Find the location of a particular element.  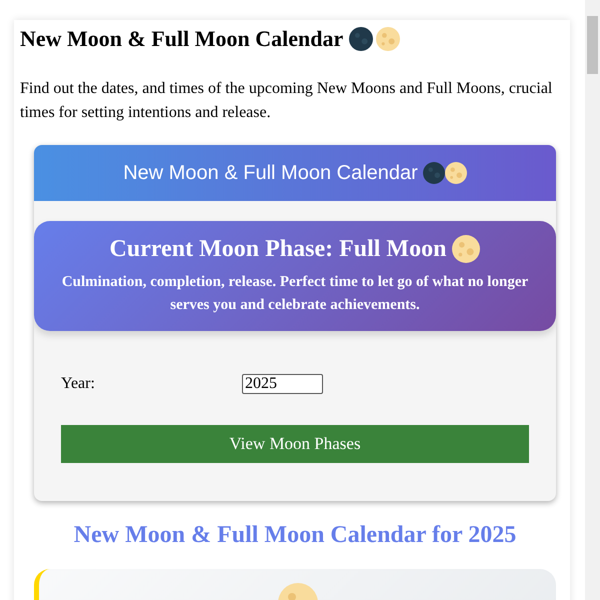

intro-text: Find out the dates, and times of the upcoming New Moons and Full Moons, crucial times for setting intentions and release. is located at coordinates (287, 101).